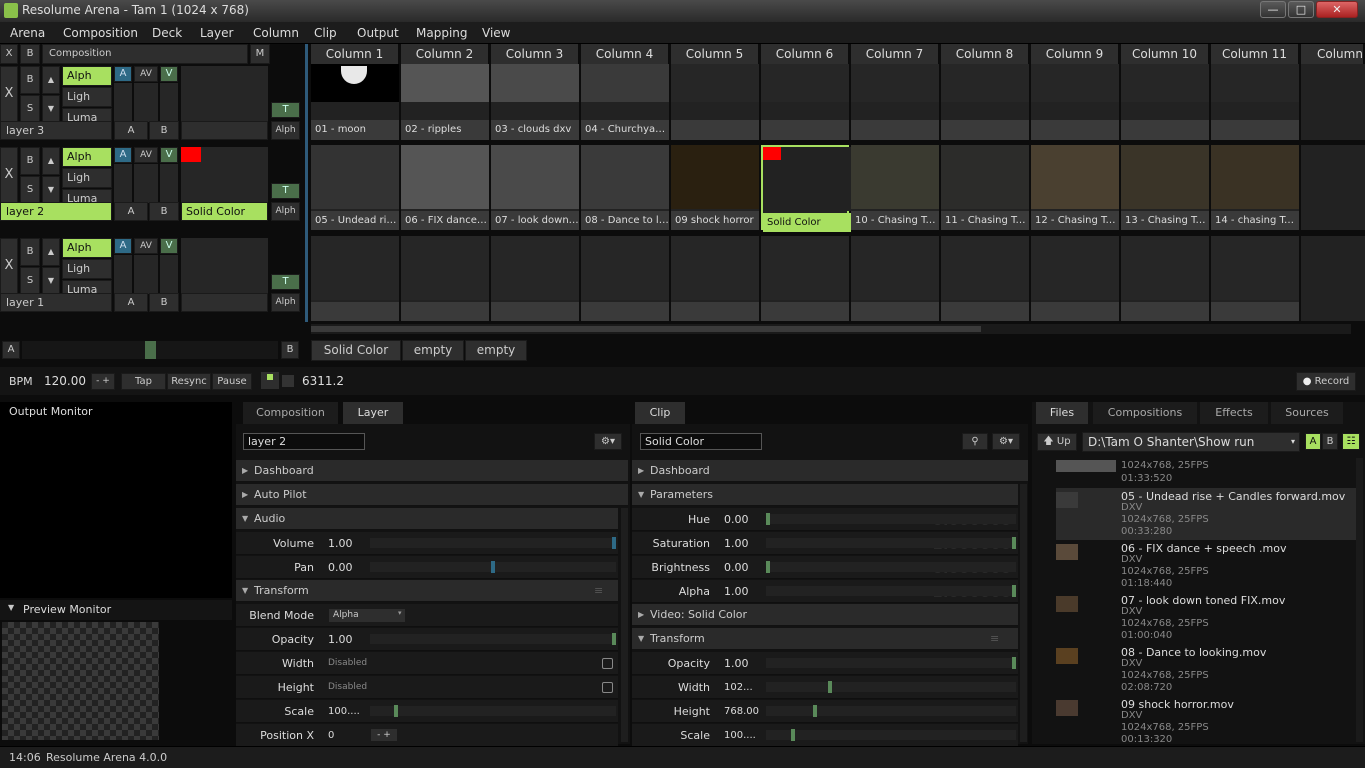 The image size is (1365, 768). What do you see at coordinates (825, 495) in the screenshot?
I see `clip-parameters-section: ▼ Parameters` at bounding box center [825, 495].